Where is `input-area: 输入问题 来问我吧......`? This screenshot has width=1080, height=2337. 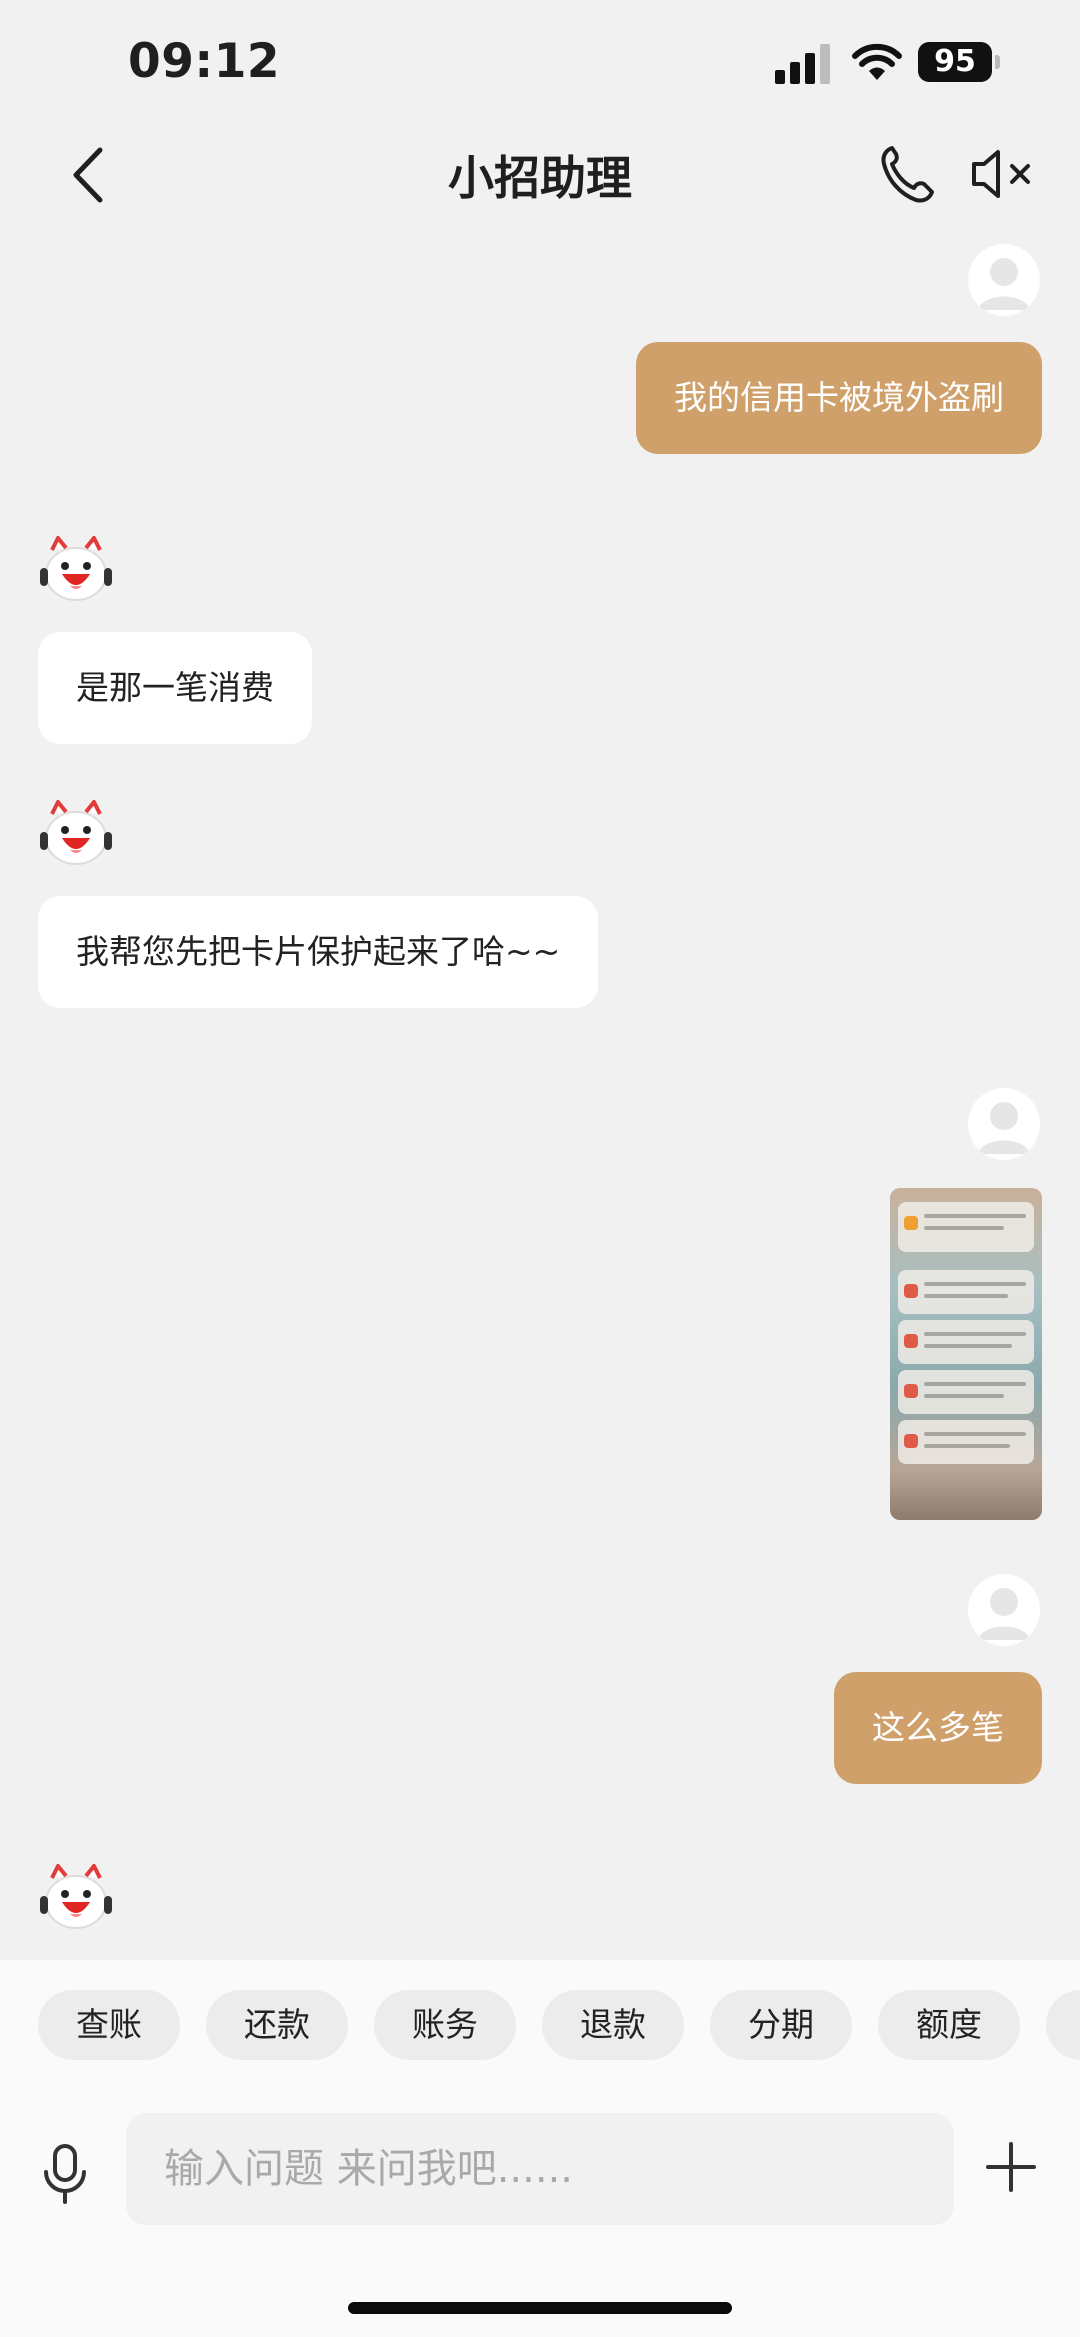 input-area: 输入问题 来问我吧...... is located at coordinates (540, 2213).